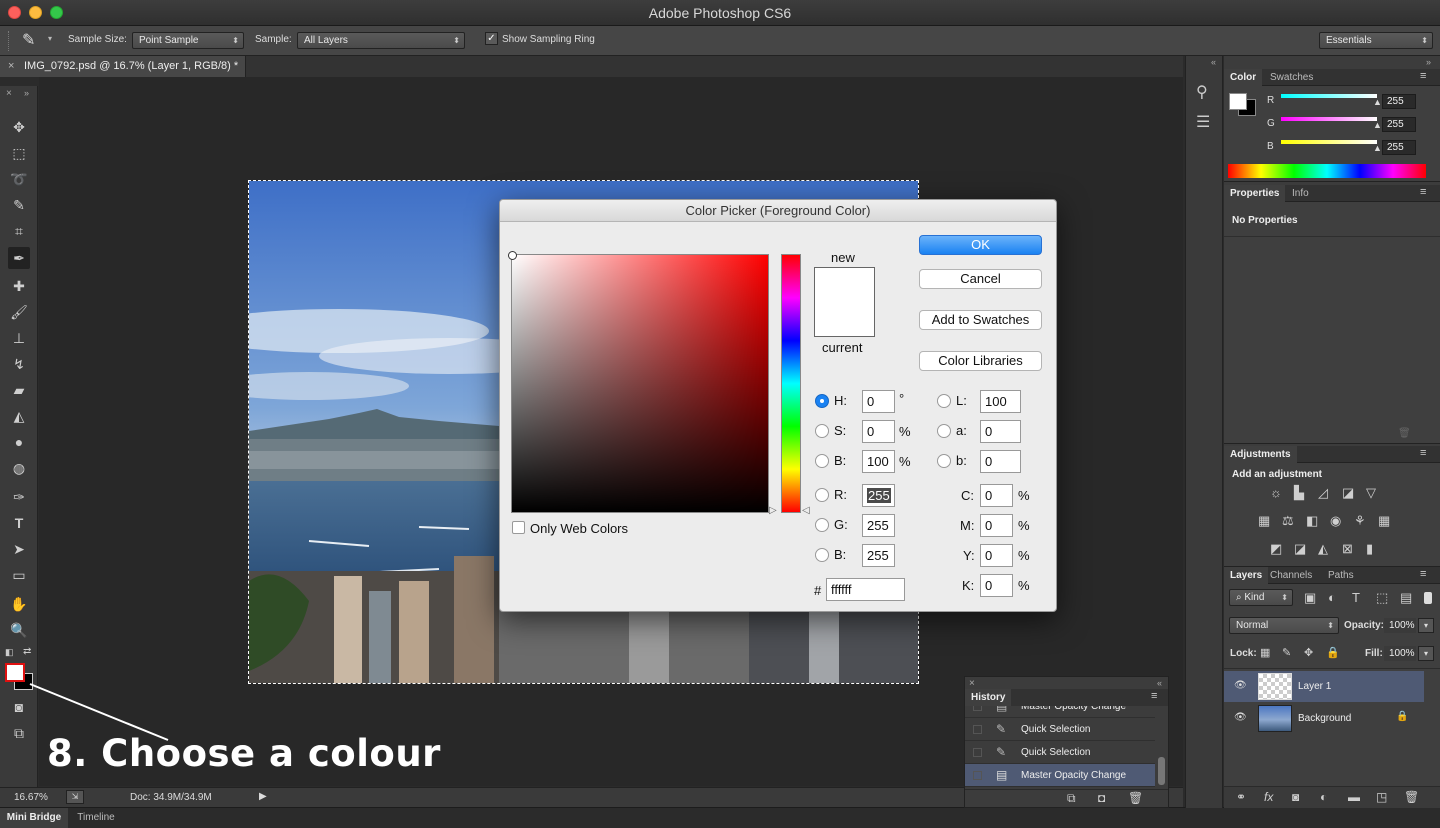  Describe the element at coordinates (996, 585) in the screenshot. I see `black-field: 0` at that location.